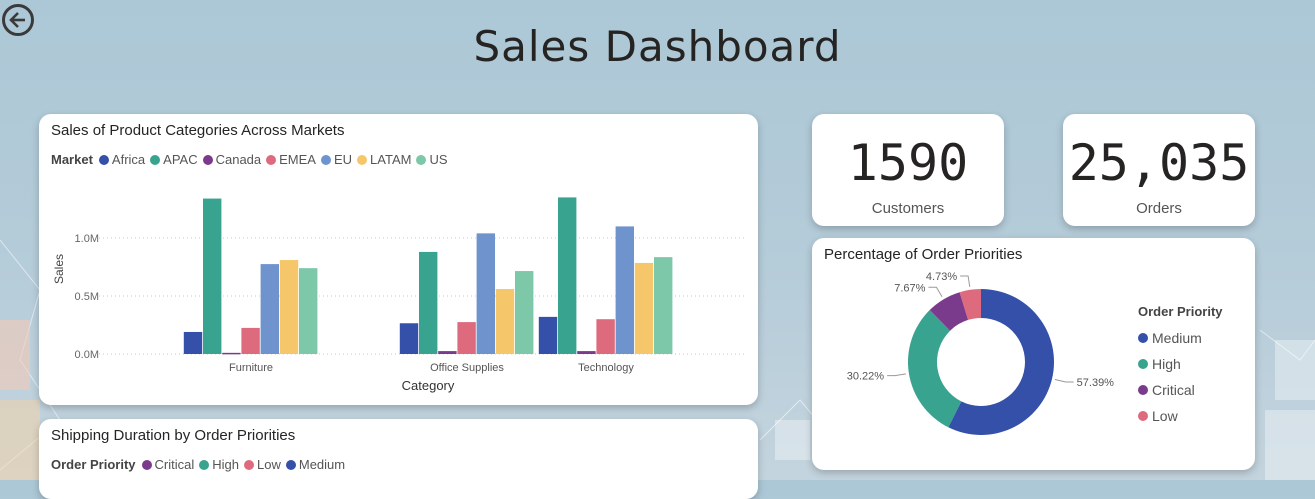 This screenshot has width=1315, height=499. Describe the element at coordinates (466, 338) in the screenshot. I see `bar-emea-office-supplies` at that location.